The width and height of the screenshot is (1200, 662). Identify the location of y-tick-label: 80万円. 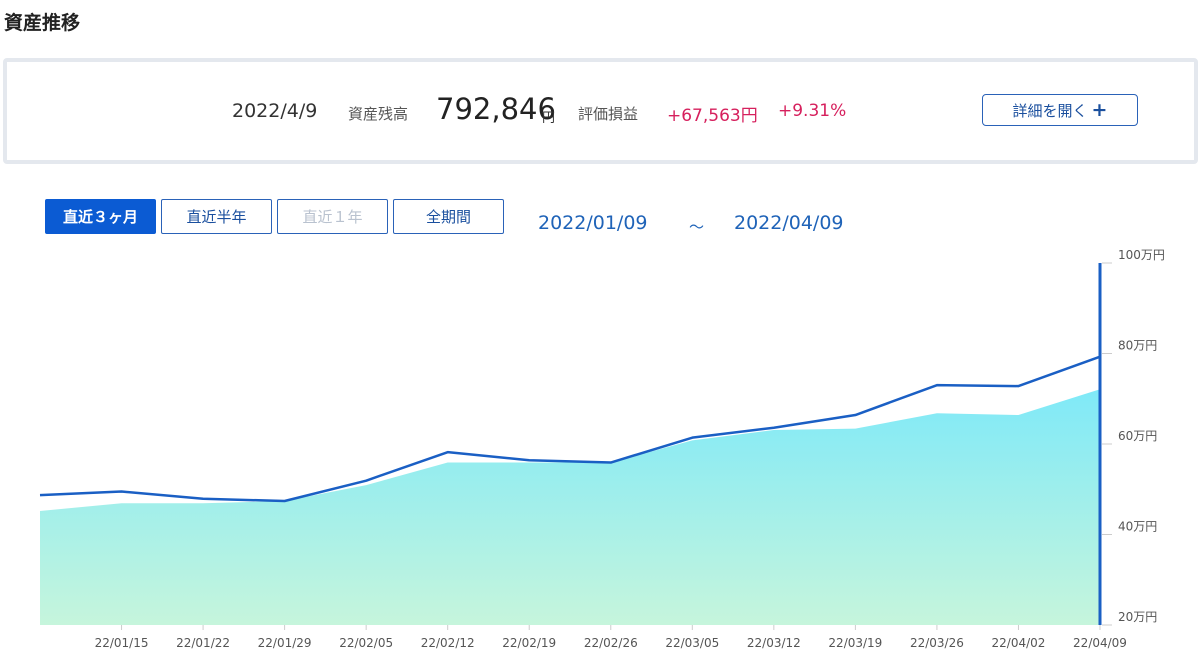
(1137, 346).